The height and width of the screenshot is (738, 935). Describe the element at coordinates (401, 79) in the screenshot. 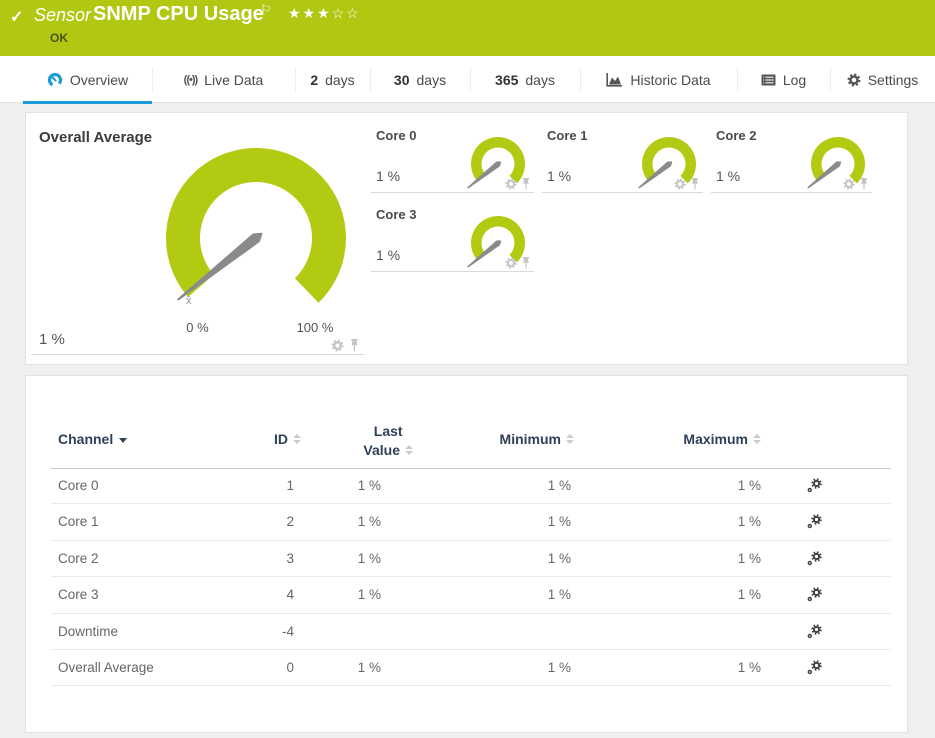

I see `tab-number: 30` at that location.